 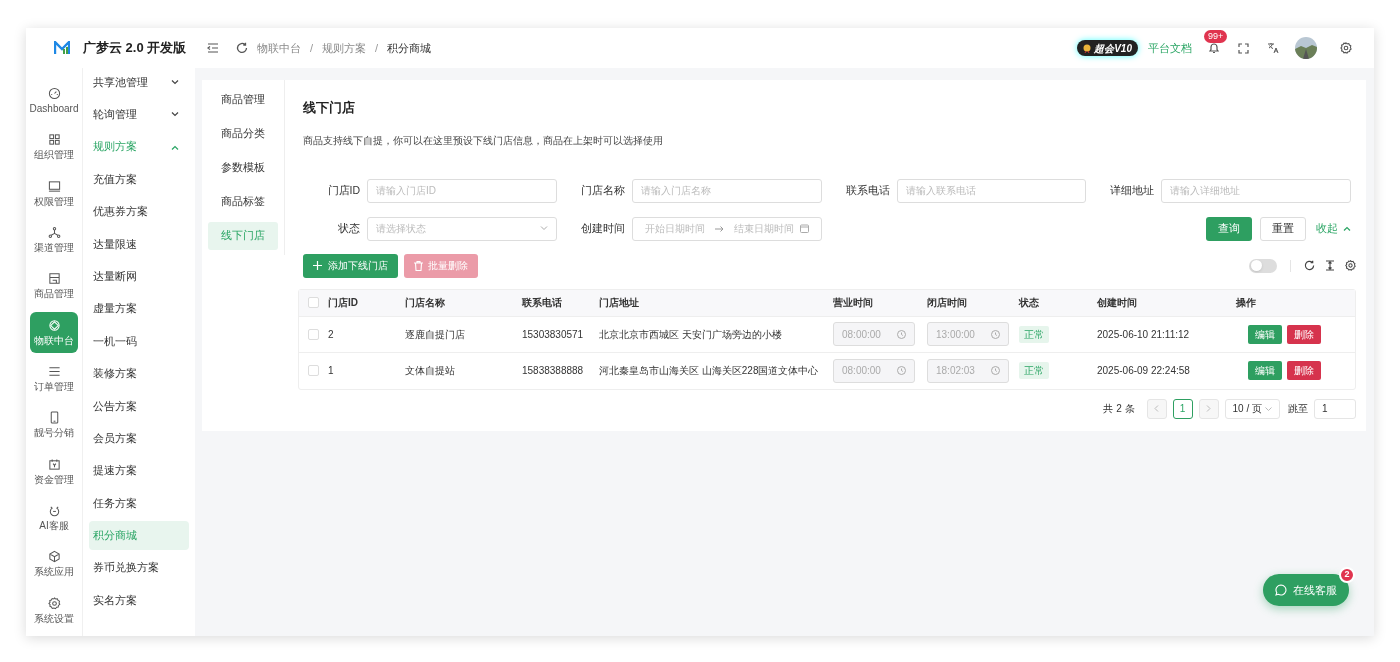 I want to click on tab: 参数模板, so click(x=243, y=168).